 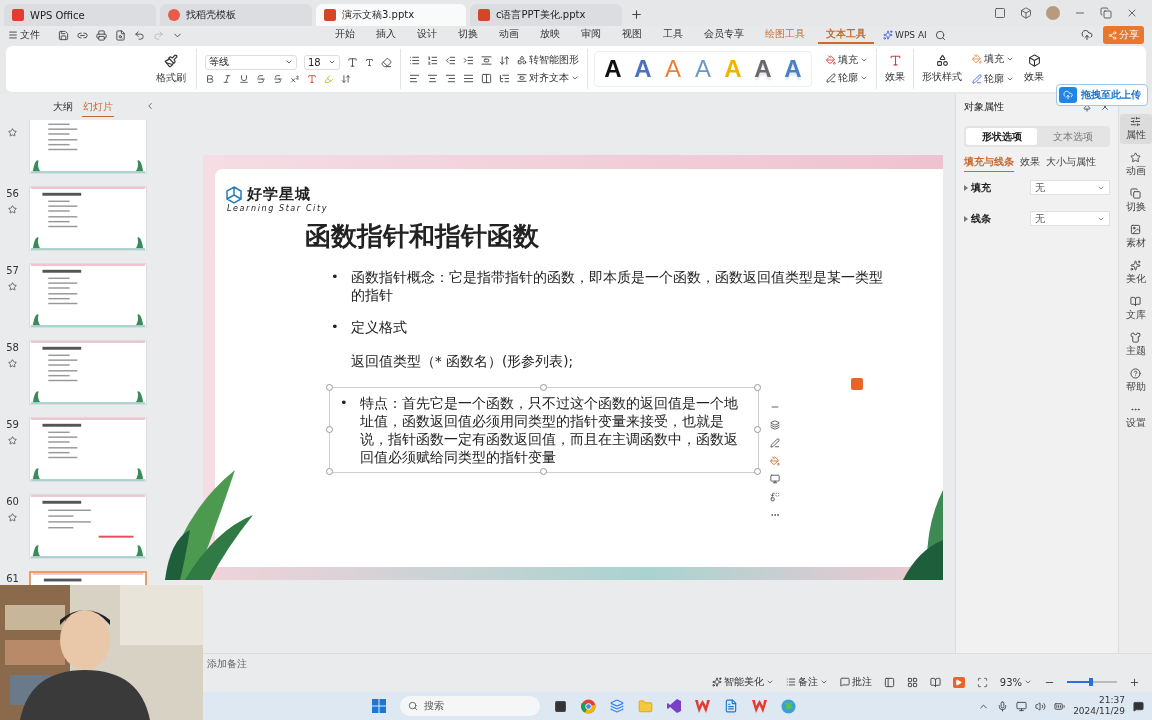 What do you see at coordinates (617, 286) in the screenshot?
I see `slide-paragraph: 函数指针概念：它是指带指针的函数，即本质是一个函数，函数返回值类型是某一类型的指针` at bounding box center [617, 286].